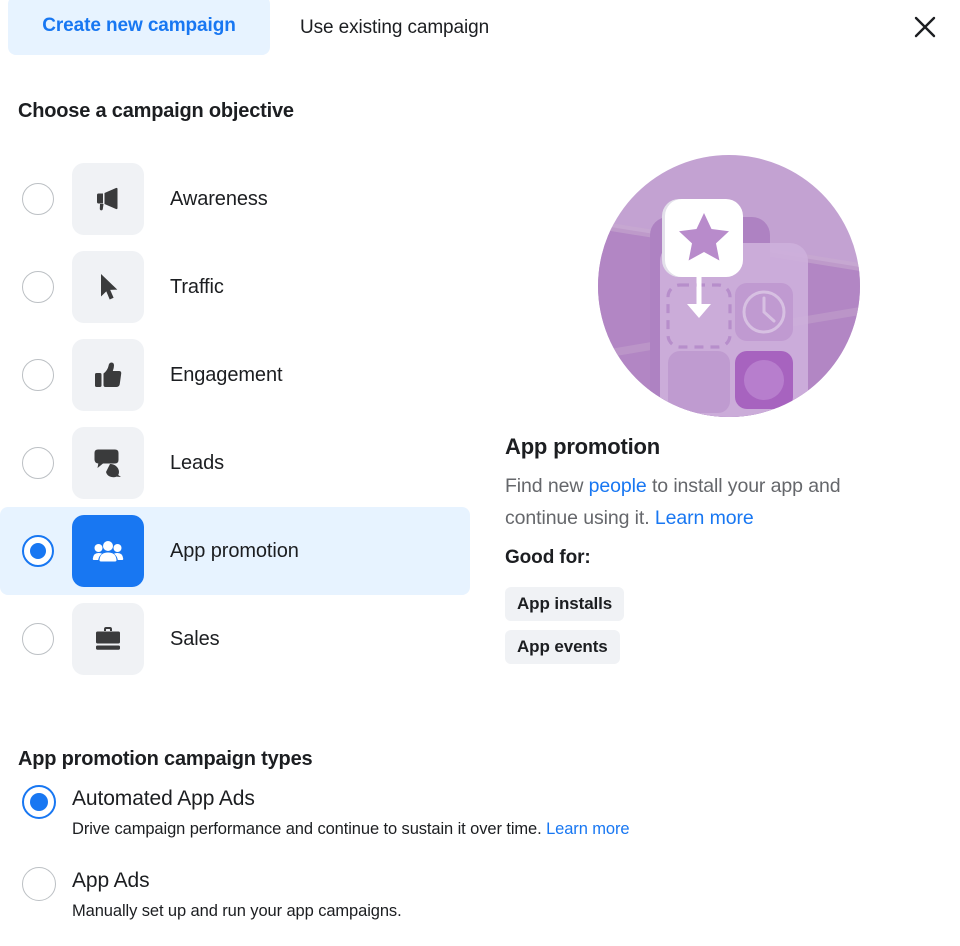 The image size is (960, 946). I want to click on objective-label: App promotion, so click(234, 550).